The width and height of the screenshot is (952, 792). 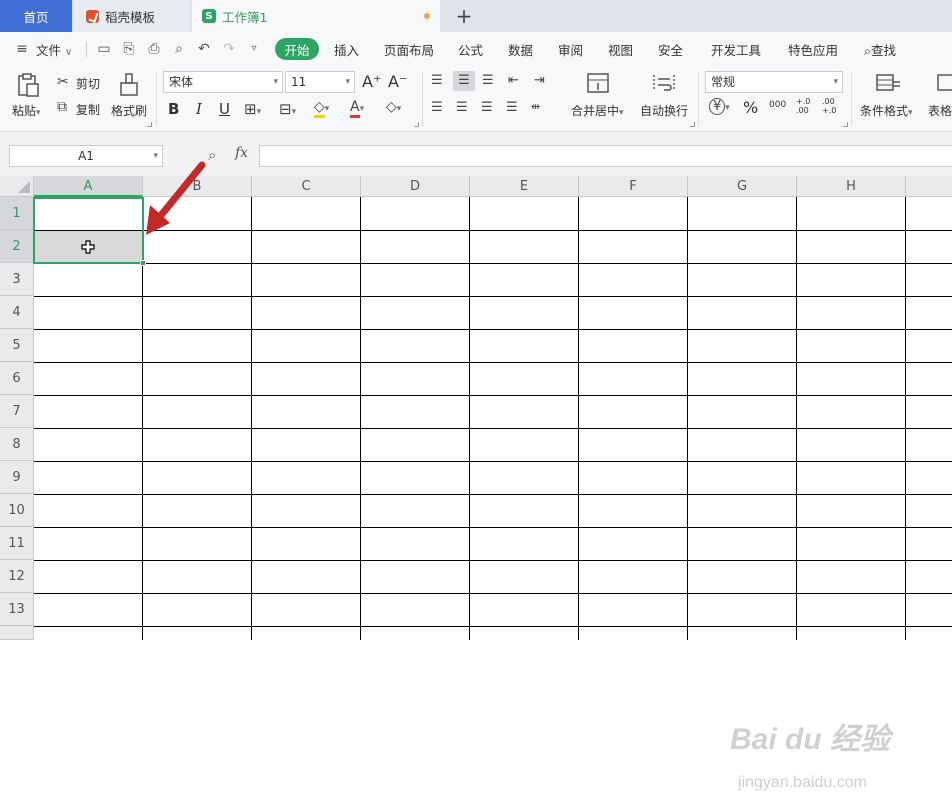 I want to click on paste-button: 粘贴▾, so click(x=26, y=110).